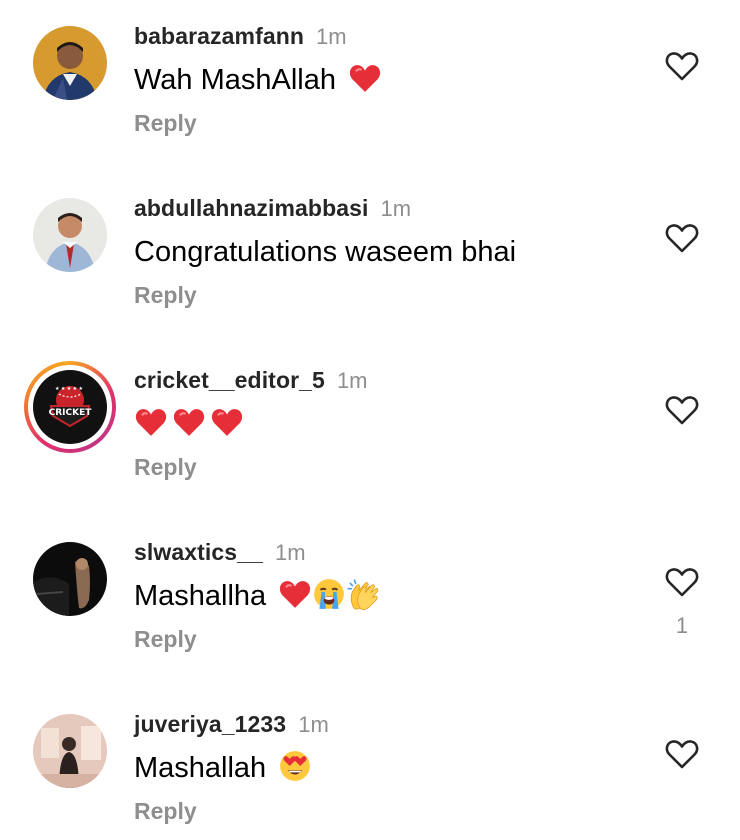 This screenshot has height=840, width=740. I want to click on comment-meta: cricket__editor_5 1m, so click(251, 380).